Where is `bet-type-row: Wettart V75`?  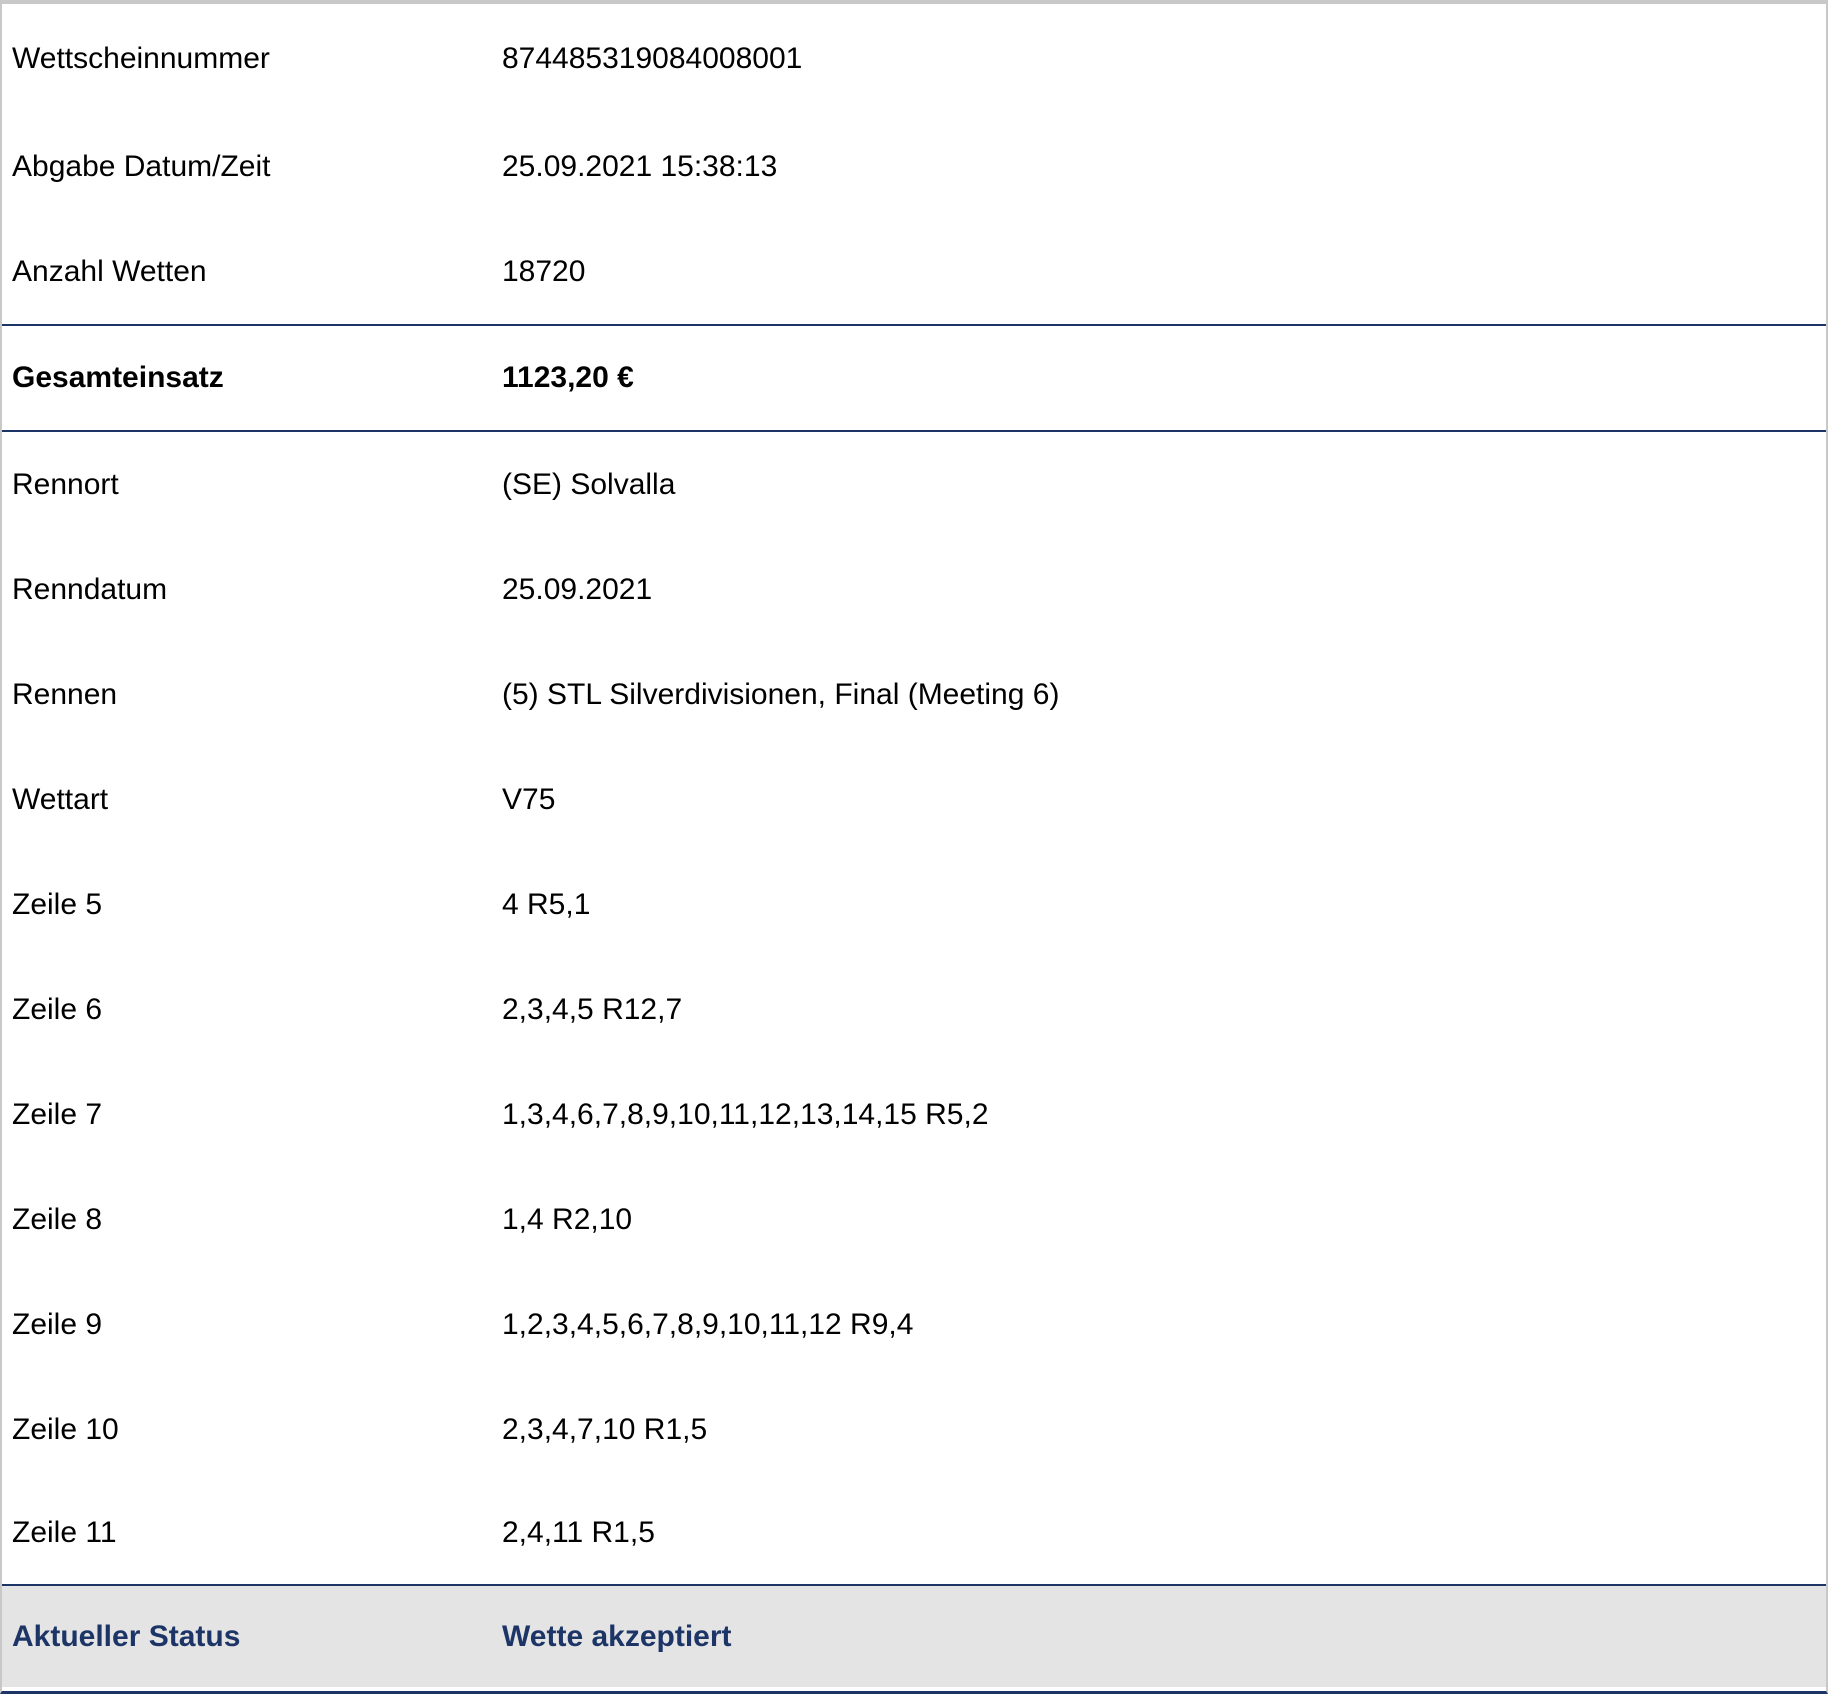 bet-type-row: Wettart V75 is located at coordinates (914, 799).